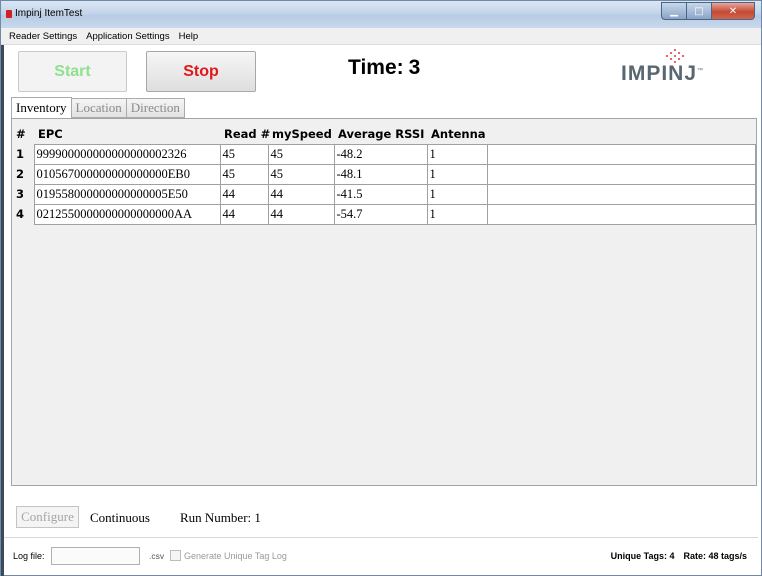  Describe the element at coordinates (175, 555) in the screenshot. I see `unique-tag-log-checkbox` at that location.